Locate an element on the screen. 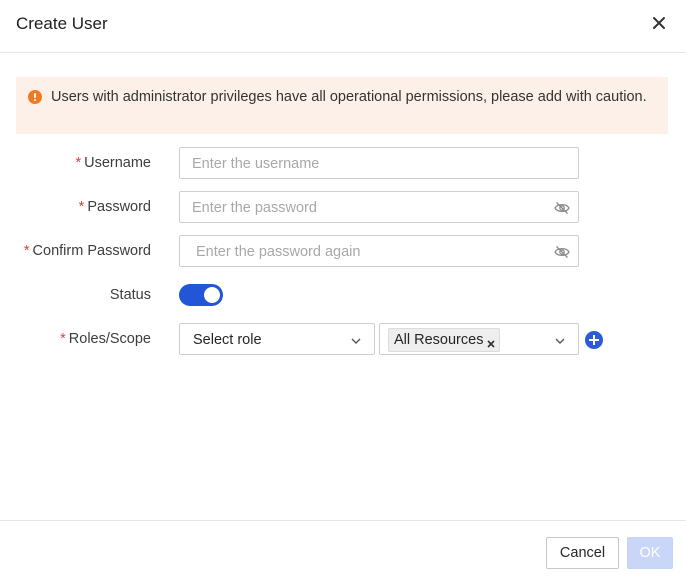 This screenshot has height=576, width=686. password-placeholder: Enter the password is located at coordinates (254, 208).